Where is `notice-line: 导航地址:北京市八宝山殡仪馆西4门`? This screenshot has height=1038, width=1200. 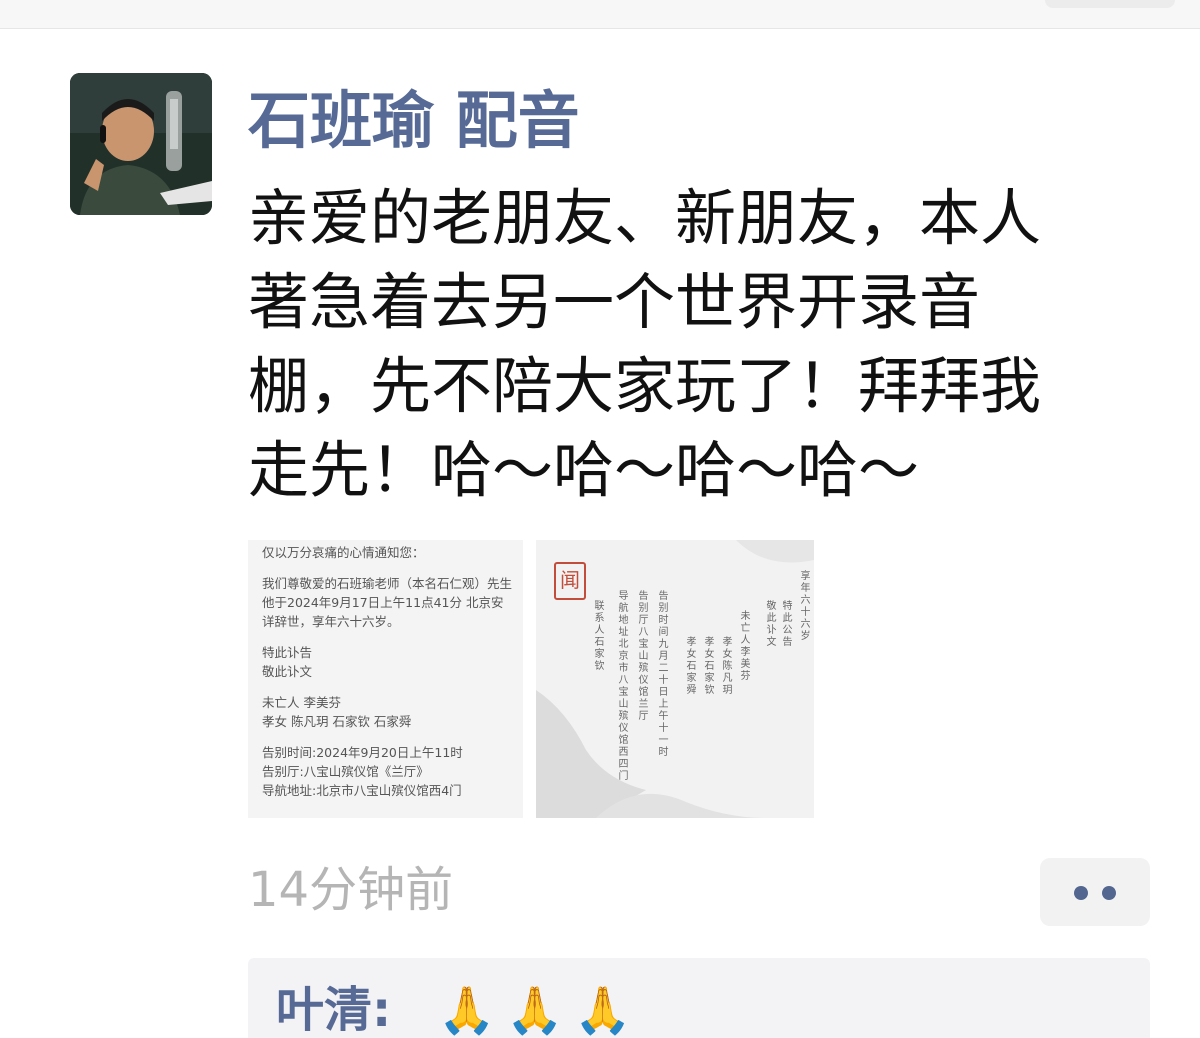
notice-line: 导航地址:北京市八宝山殡仪馆西4门 is located at coordinates (362, 790).